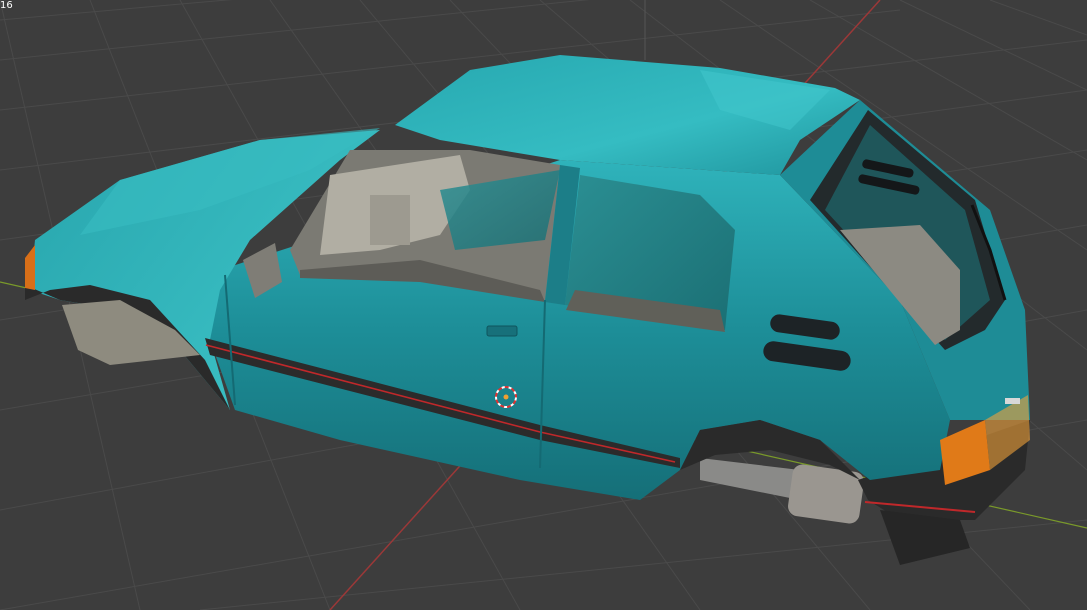 Image resolution: width=1087 pixels, height=610 pixels. I want to click on exhaust-muffler, so click(826, 494).